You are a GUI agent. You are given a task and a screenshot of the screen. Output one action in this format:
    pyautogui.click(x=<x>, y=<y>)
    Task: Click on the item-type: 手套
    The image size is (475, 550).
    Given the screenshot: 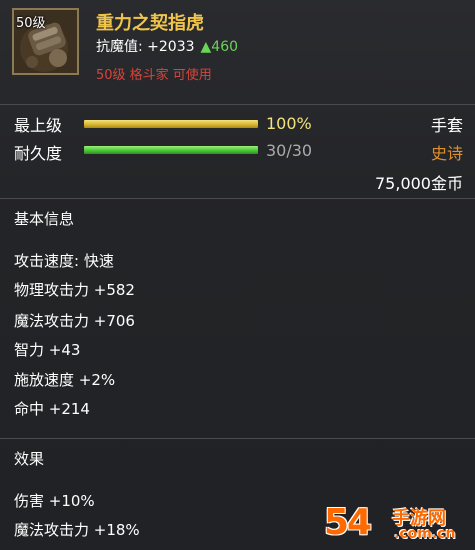 What is the action you would take?
    pyautogui.click(x=446, y=125)
    